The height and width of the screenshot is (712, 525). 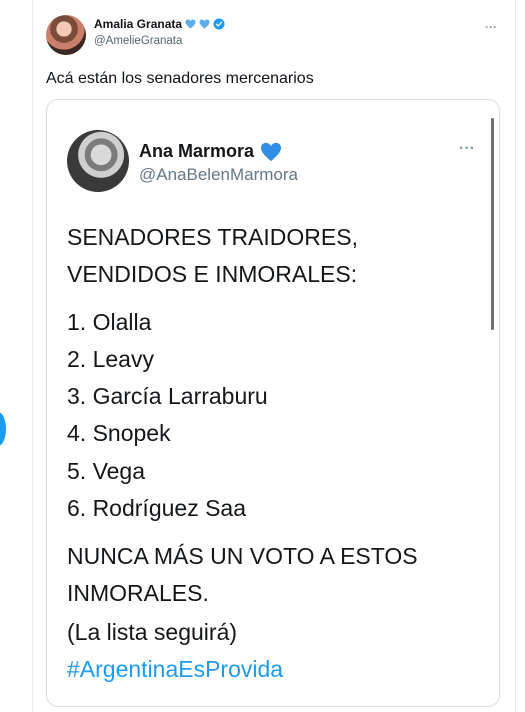 What do you see at coordinates (138, 24) in the screenshot?
I see `display-name: Amalia Granata` at bounding box center [138, 24].